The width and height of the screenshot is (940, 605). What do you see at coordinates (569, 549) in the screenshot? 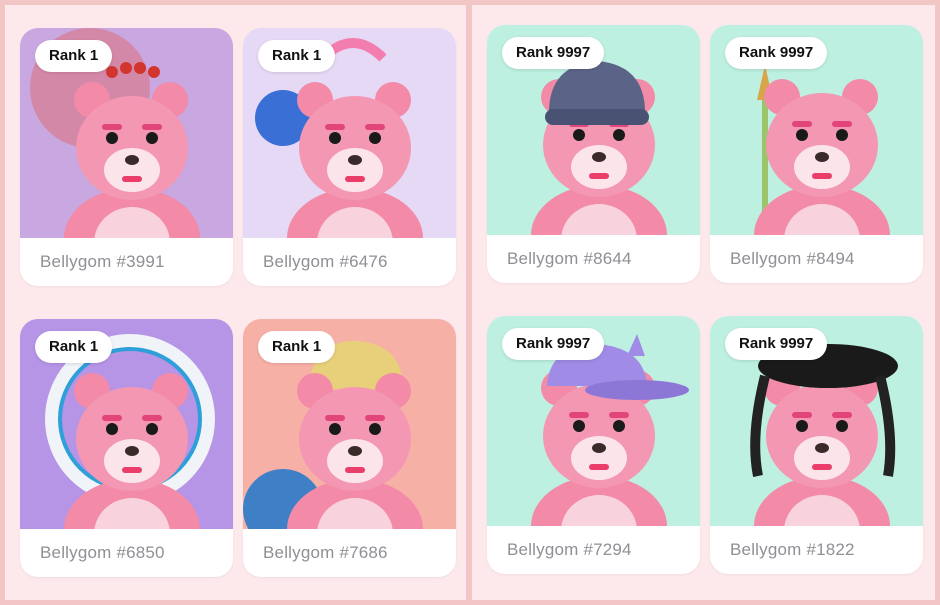
I see `nft-name: Bellygom #7294` at bounding box center [569, 549].